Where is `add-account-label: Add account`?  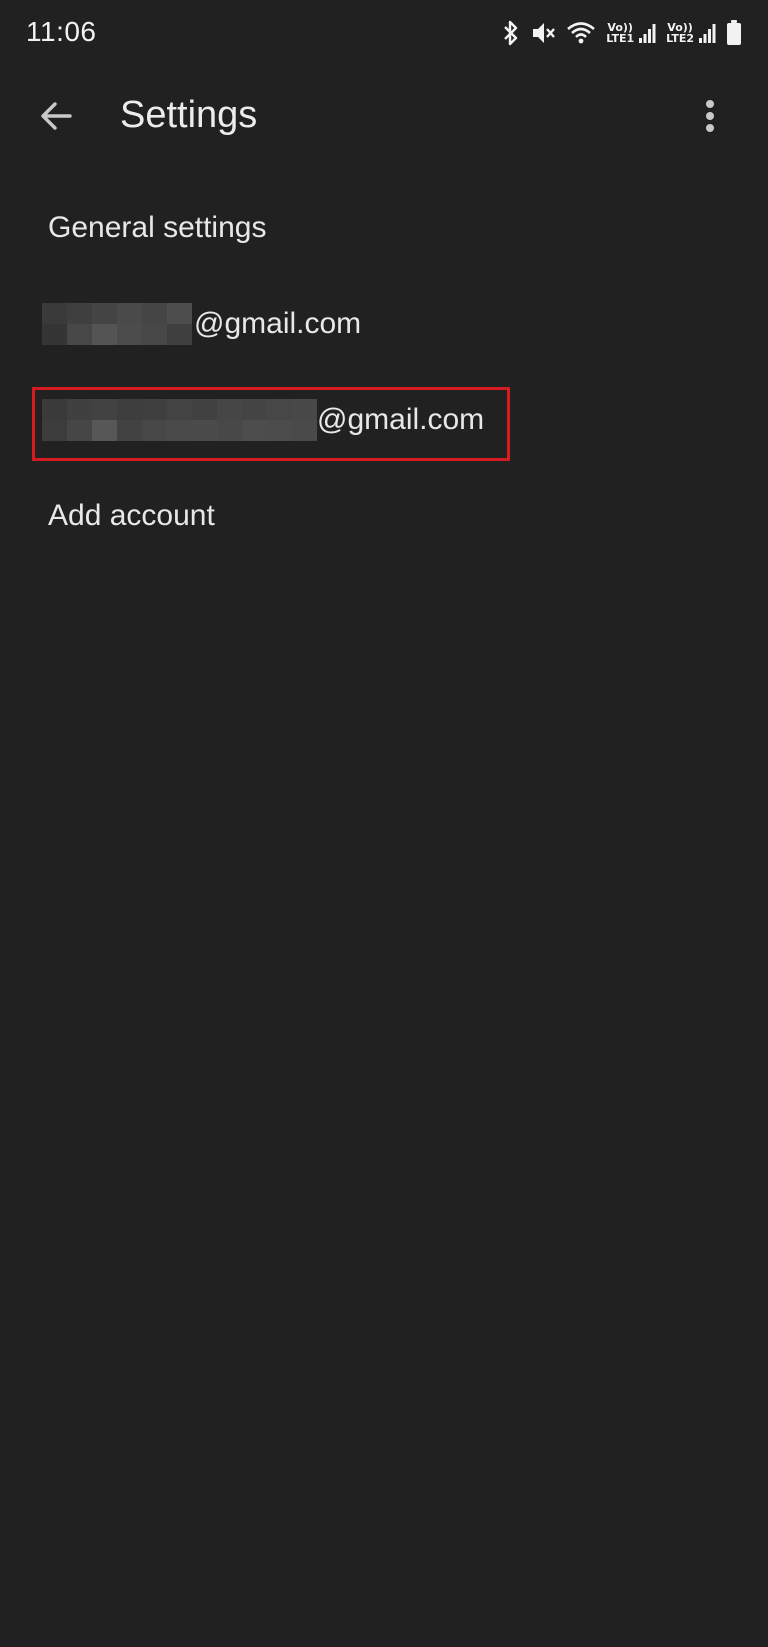 add-account-label: Add account is located at coordinates (131, 515).